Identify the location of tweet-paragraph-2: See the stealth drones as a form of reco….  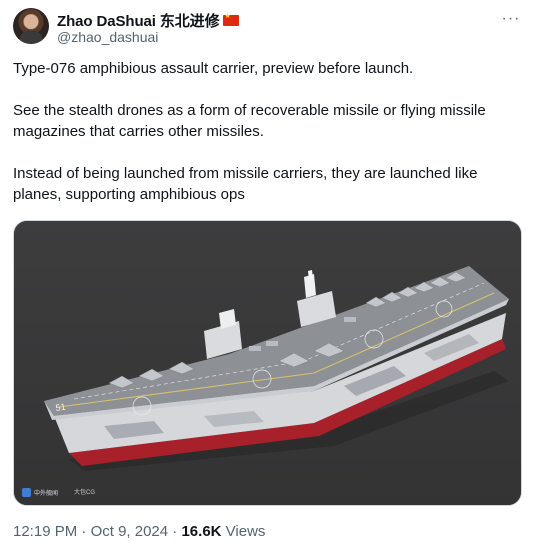
(249, 121).